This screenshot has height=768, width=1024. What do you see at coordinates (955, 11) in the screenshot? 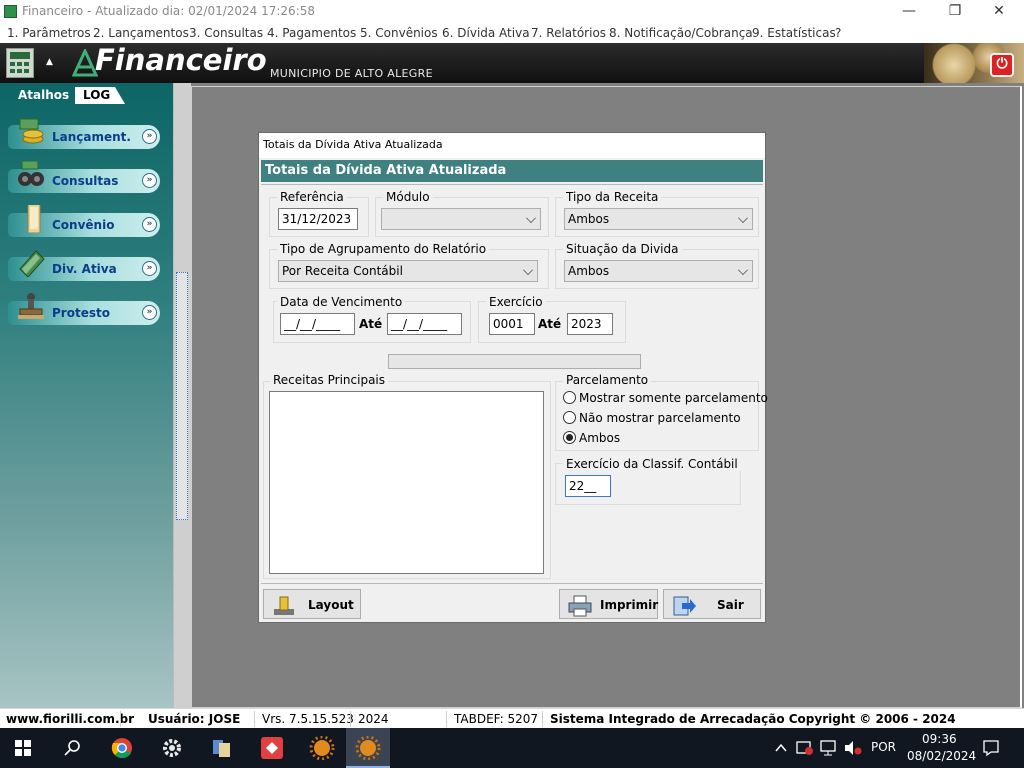
I see `restore-button: ❐` at bounding box center [955, 11].